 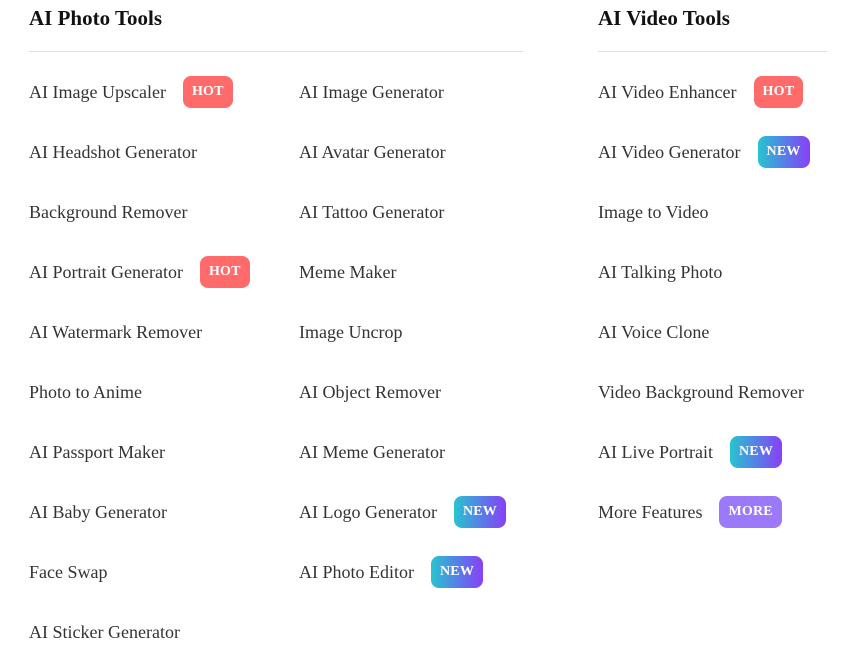 What do you see at coordinates (97, 92) in the screenshot?
I see `tool-label: AI Image Upscaler` at bounding box center [97, 92].